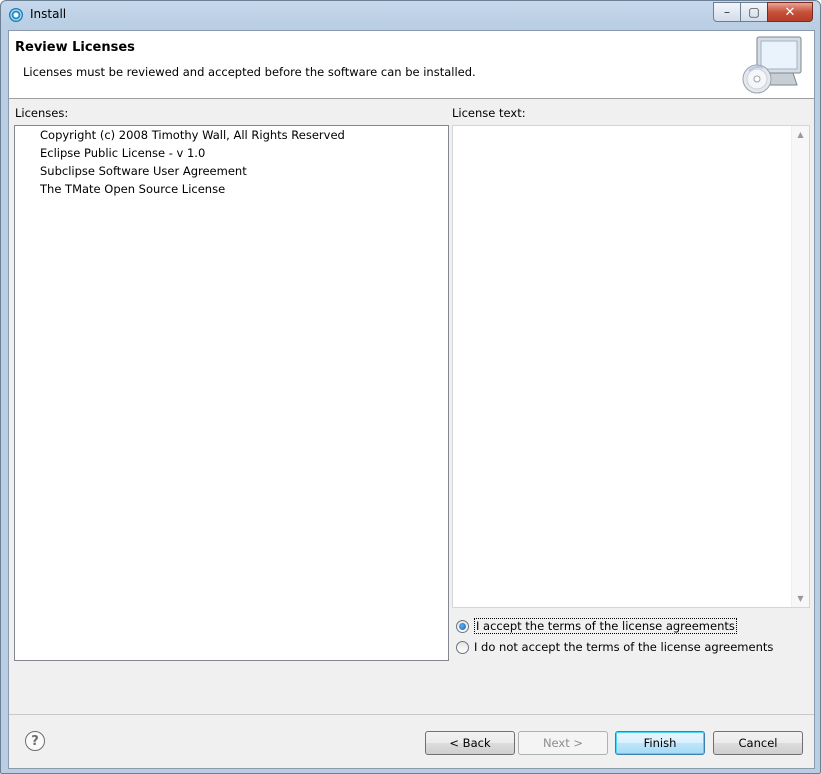  Describe the element at coordinates (563, 743) in the screenshot. I see `next-button: Next >` at that location.